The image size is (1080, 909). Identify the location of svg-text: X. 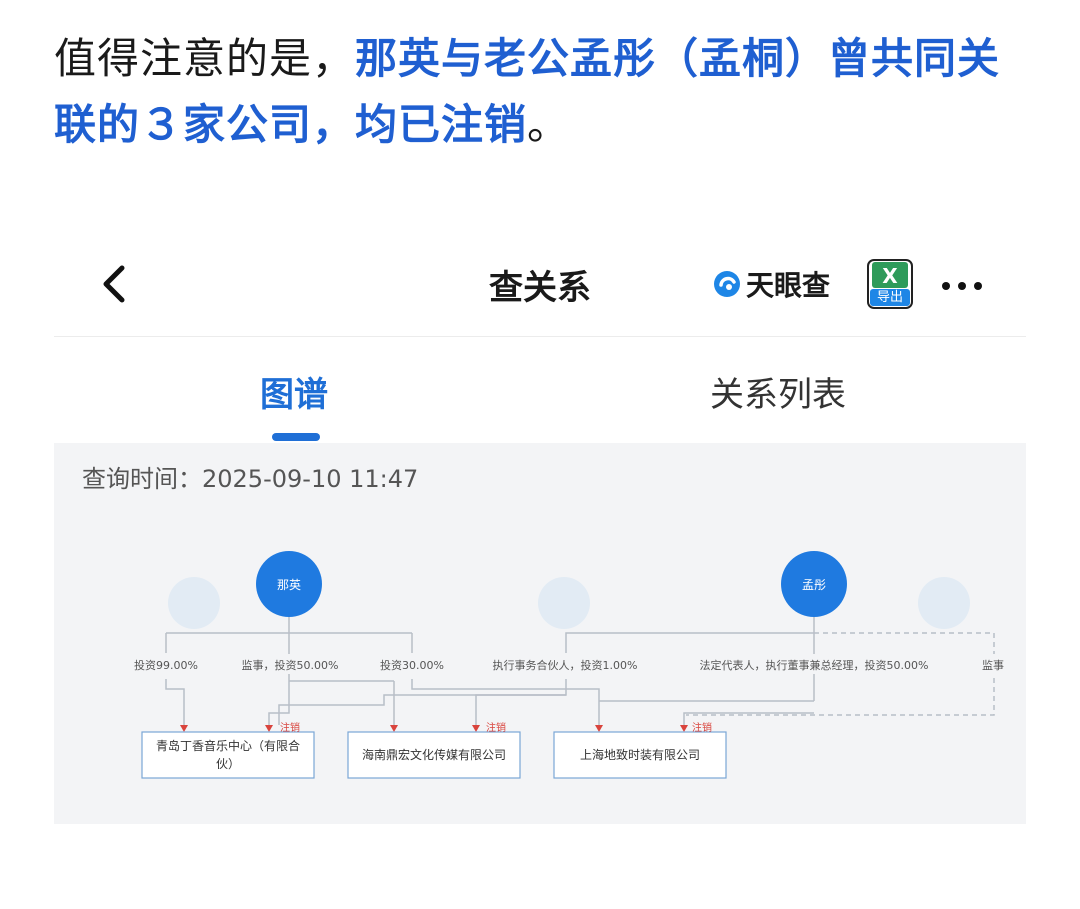
(890, 276).